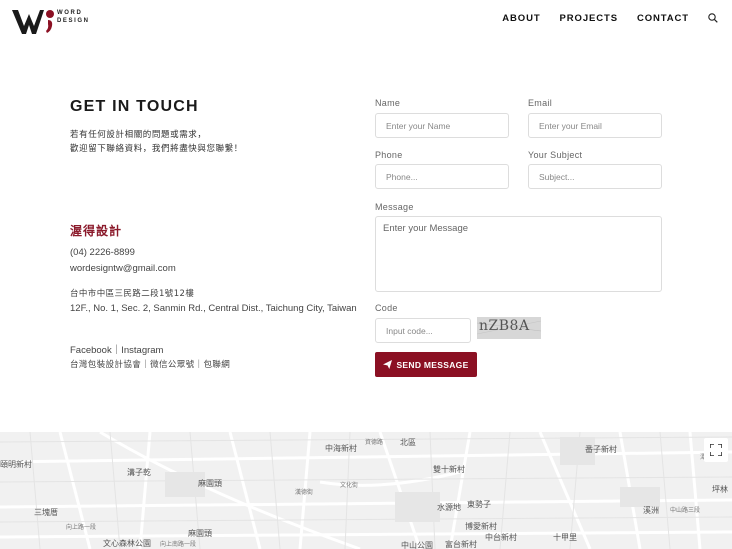 This screenshot has width=732, height=549. Describe the element at coordinates (601, 449) in the screenshot. I see `map-label: 番子新村` at that location.